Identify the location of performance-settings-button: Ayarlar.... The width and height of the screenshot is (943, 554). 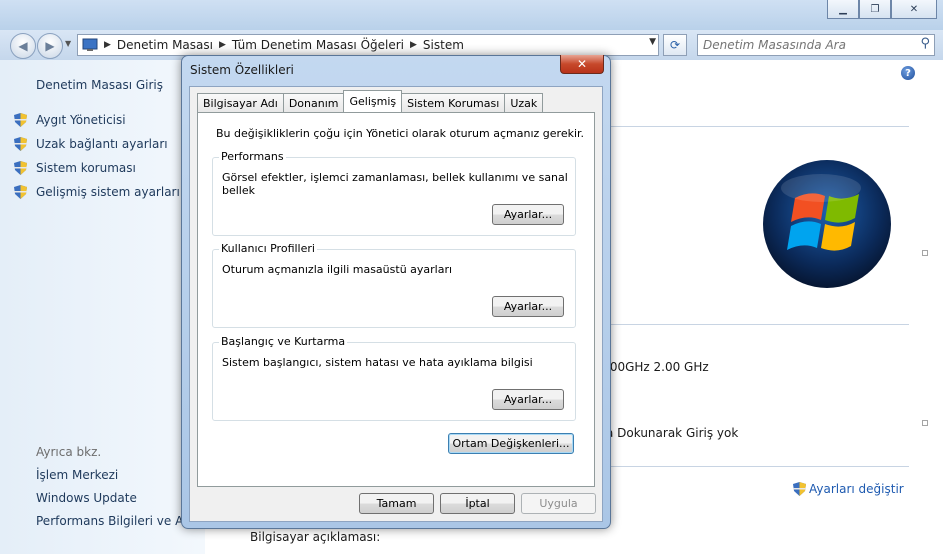
(528, 214).